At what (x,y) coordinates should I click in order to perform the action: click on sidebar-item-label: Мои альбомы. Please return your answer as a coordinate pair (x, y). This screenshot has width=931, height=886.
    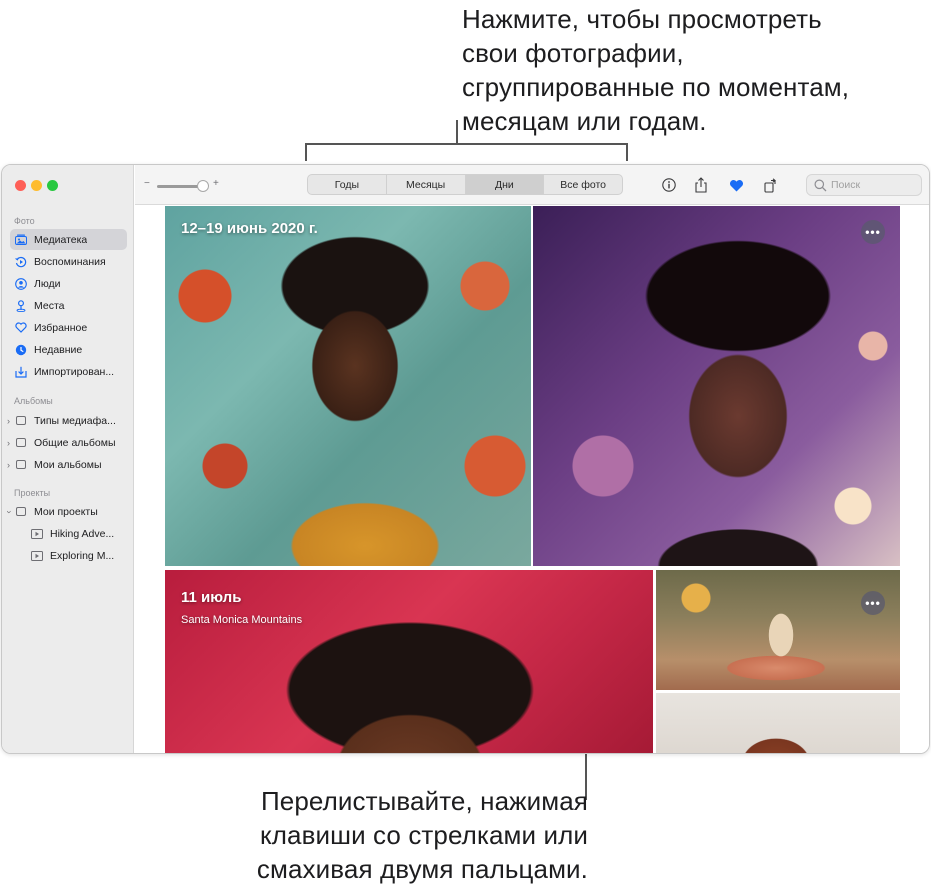
    Looking at the image, I should click on (68, 464).